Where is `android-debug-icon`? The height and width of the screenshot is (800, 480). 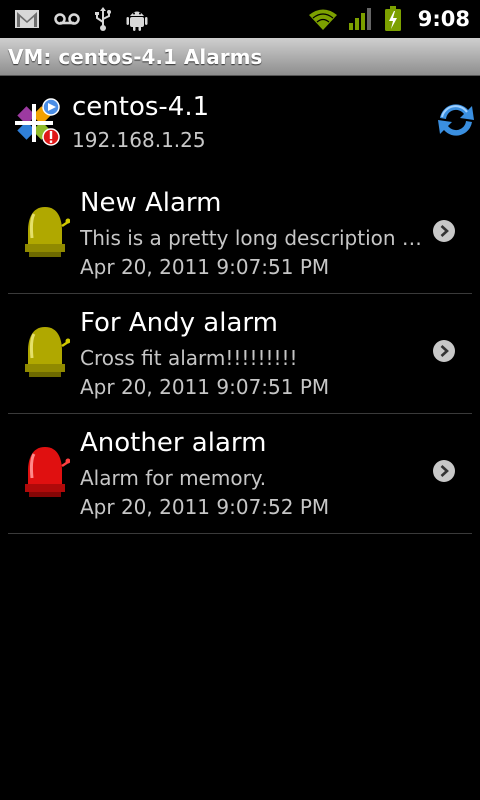 android-debug-icon is located at coordinates (137, 21).